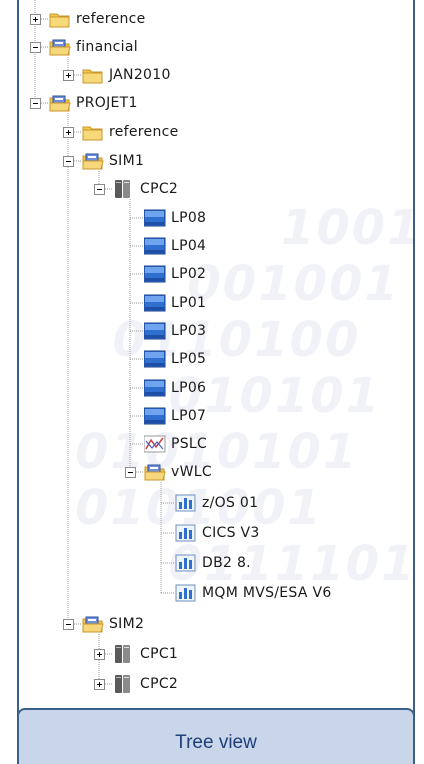  I want to click on tree-node-label: vWLC, so click(191, 472).